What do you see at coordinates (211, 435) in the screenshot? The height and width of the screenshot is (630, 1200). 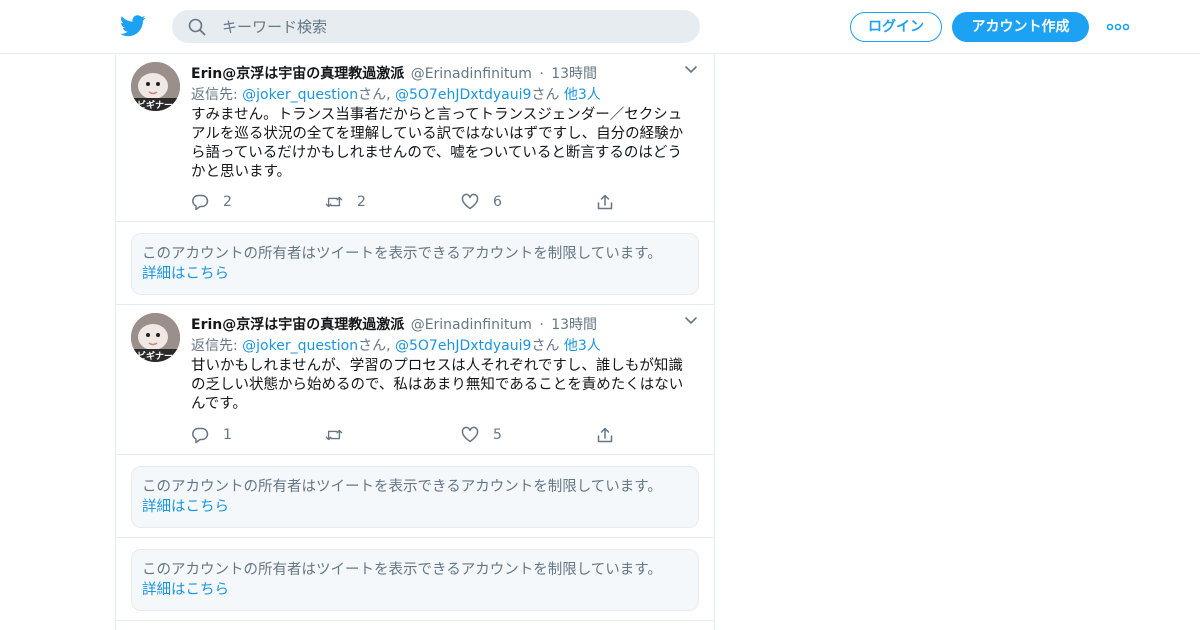 I see `reply-button: 1` at bounding box center [211, 435].